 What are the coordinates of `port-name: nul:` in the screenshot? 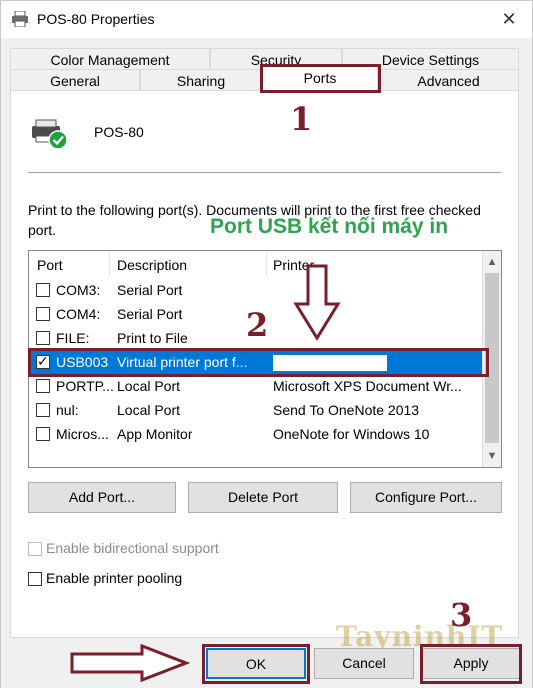 It's located at (67, 410).